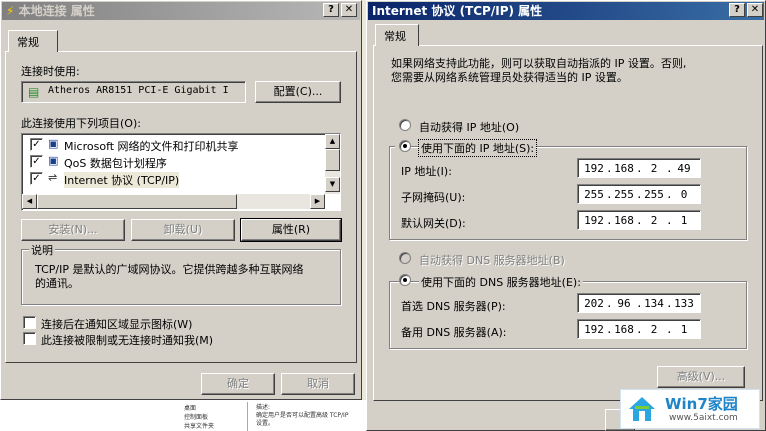 The image size is (766, 431). What do you see at coordinates (127, 340) in the screenshot?
I see `notify-label: 此连接被限制或无连接时通知我(M)` at bounding box center [127, 340].